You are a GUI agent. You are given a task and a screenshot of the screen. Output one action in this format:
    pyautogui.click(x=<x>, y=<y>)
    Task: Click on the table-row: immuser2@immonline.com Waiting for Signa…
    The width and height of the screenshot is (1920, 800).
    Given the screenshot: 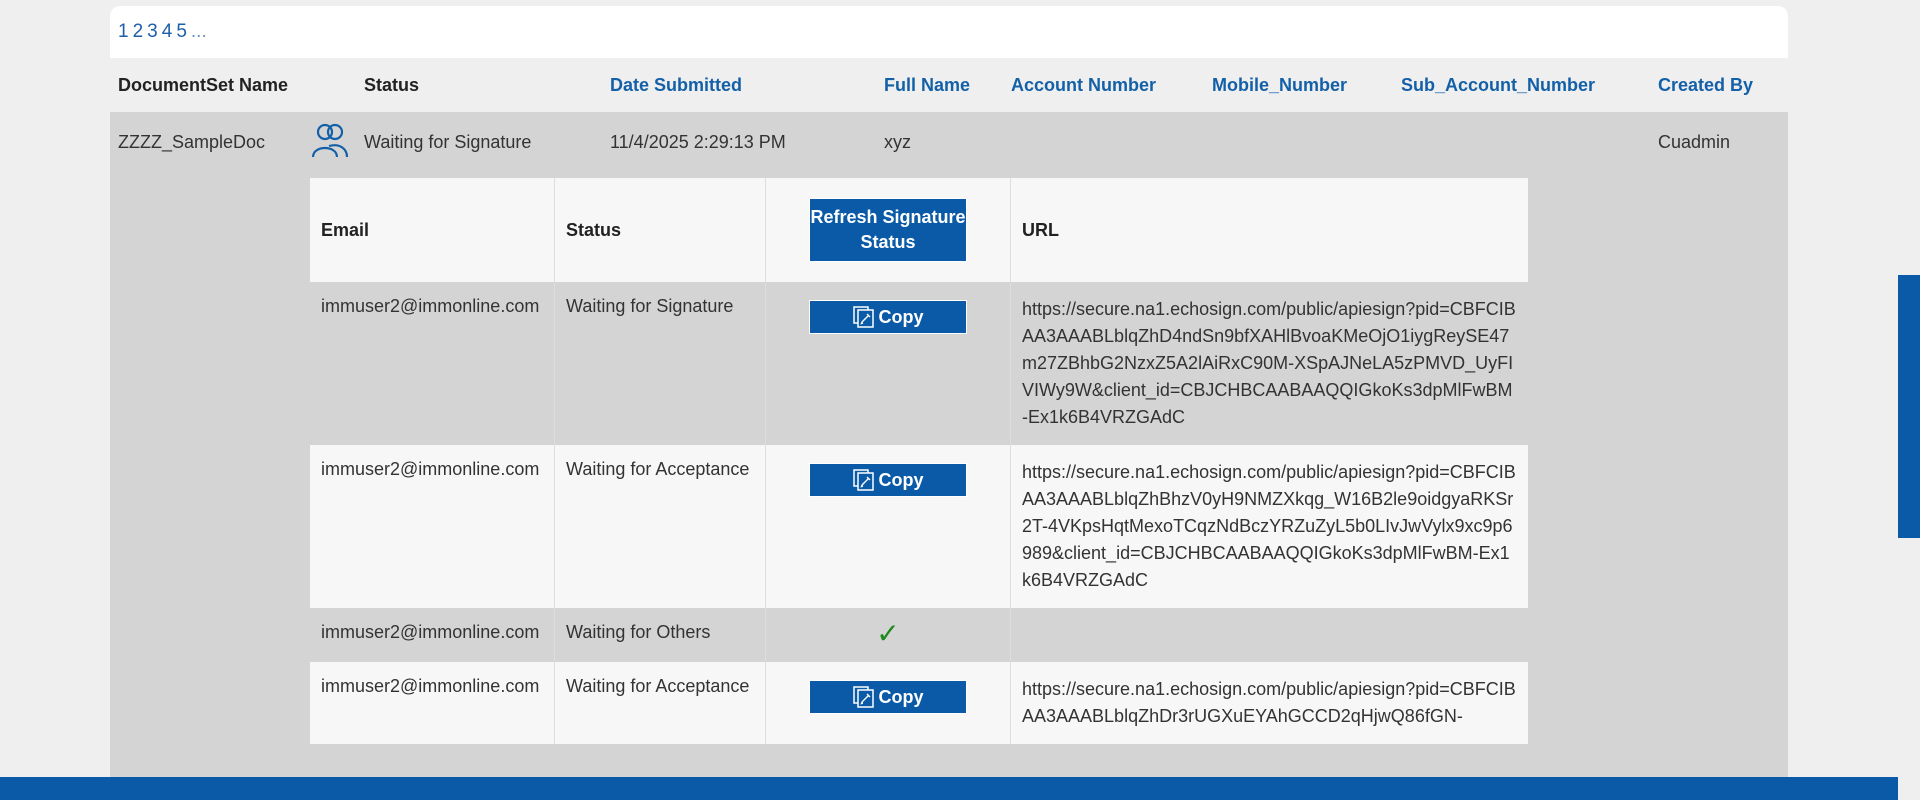 What is the action you would take?
    pyautogui.click(x=919, y=363)
    